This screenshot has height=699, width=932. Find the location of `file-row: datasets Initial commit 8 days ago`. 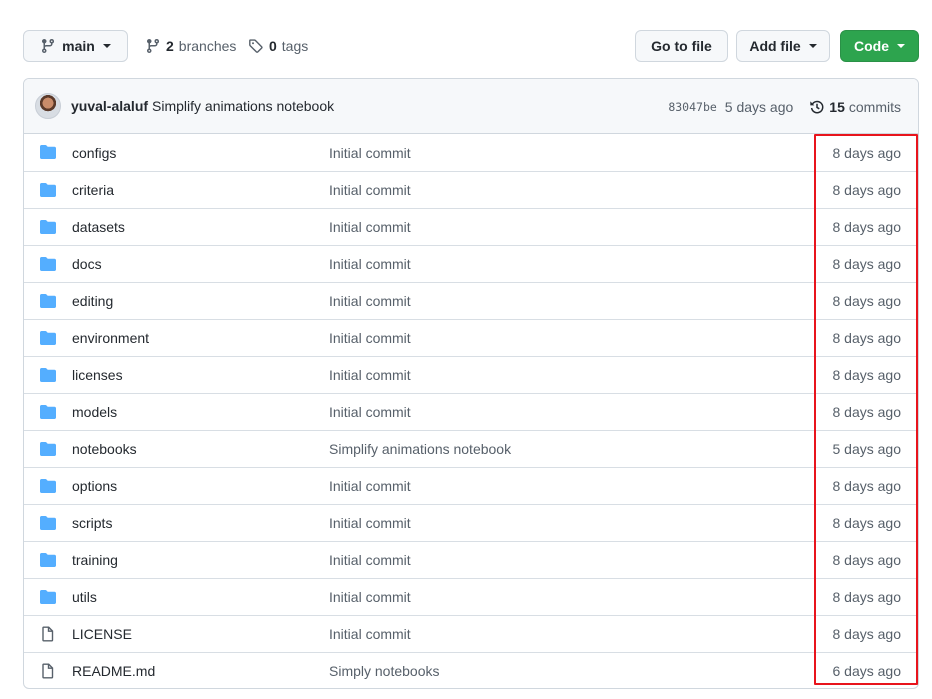

file-row: datasets Initial commit 8 days ago is located at coordinates (471, 226).